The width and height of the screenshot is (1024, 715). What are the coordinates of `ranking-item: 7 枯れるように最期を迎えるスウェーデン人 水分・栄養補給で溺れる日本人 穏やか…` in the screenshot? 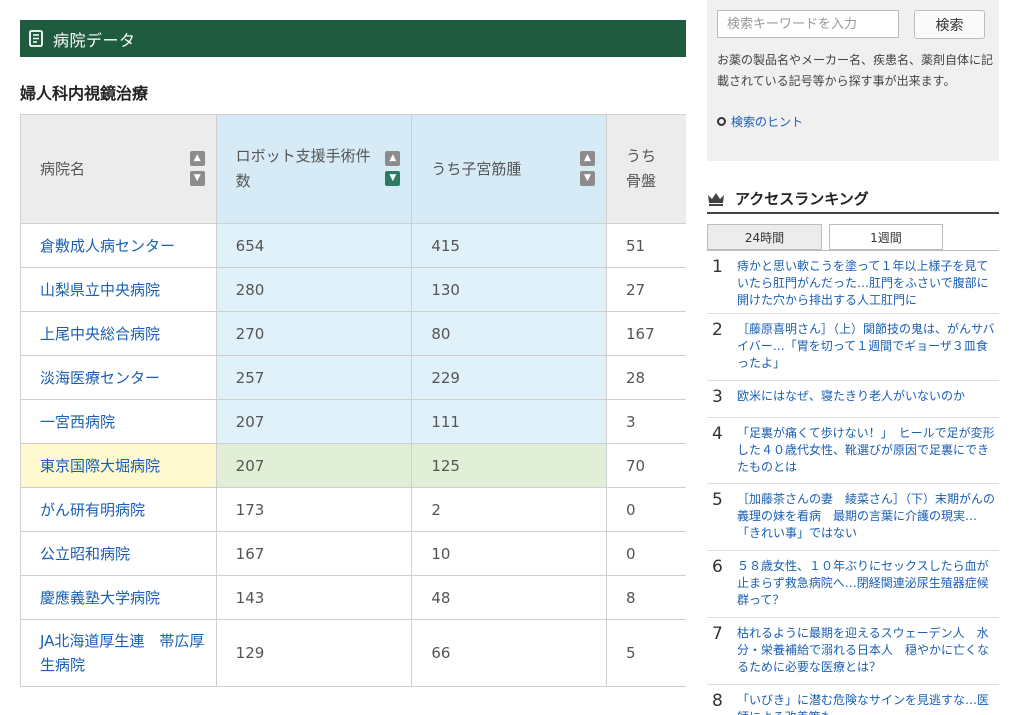 It's located at (853, 651).